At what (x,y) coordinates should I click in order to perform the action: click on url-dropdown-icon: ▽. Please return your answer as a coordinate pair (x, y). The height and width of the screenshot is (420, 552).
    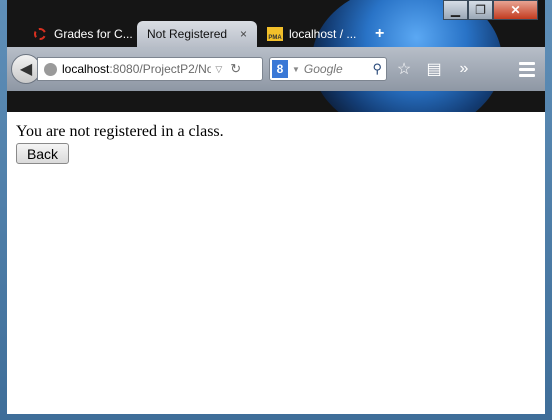
    Looking at the image, I should click on (218, 69).